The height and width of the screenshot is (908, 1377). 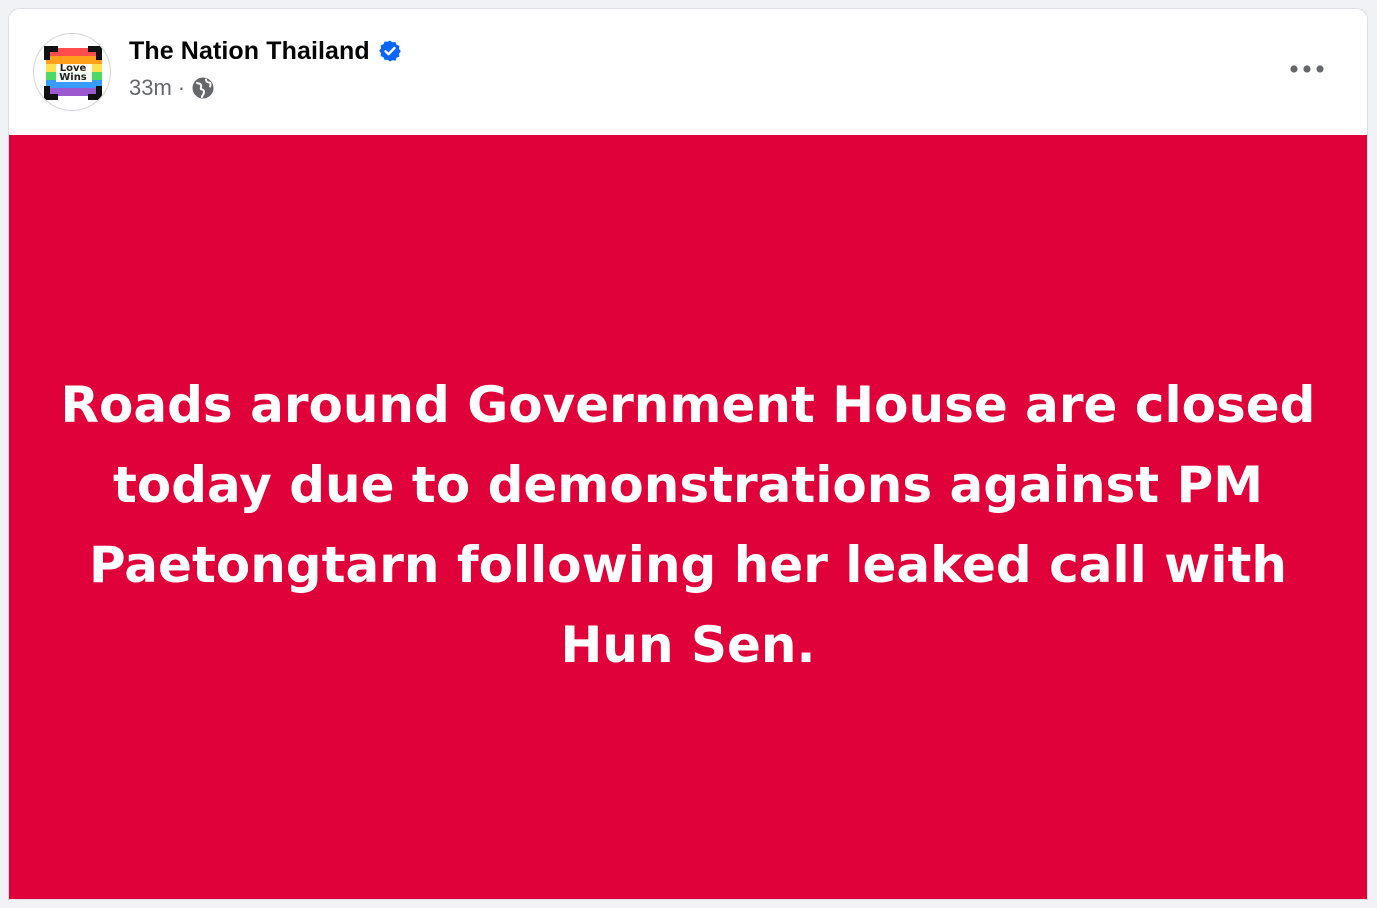 I want to click on page-name-link: The Nation Thailand, so click(x=249, y=51).